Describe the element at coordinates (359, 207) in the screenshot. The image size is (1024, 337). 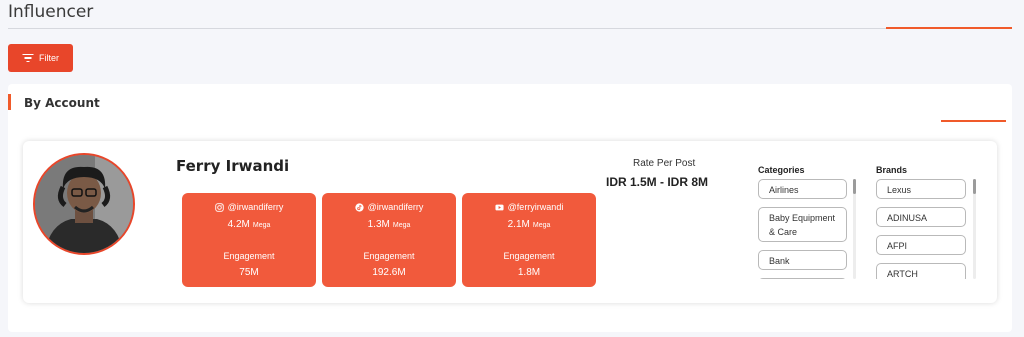
I see `tiktok-icon` at that location.